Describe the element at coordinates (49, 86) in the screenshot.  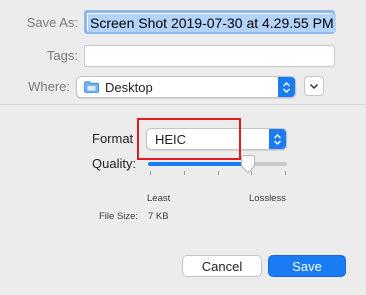
I see `where-label: Where:` at that location.